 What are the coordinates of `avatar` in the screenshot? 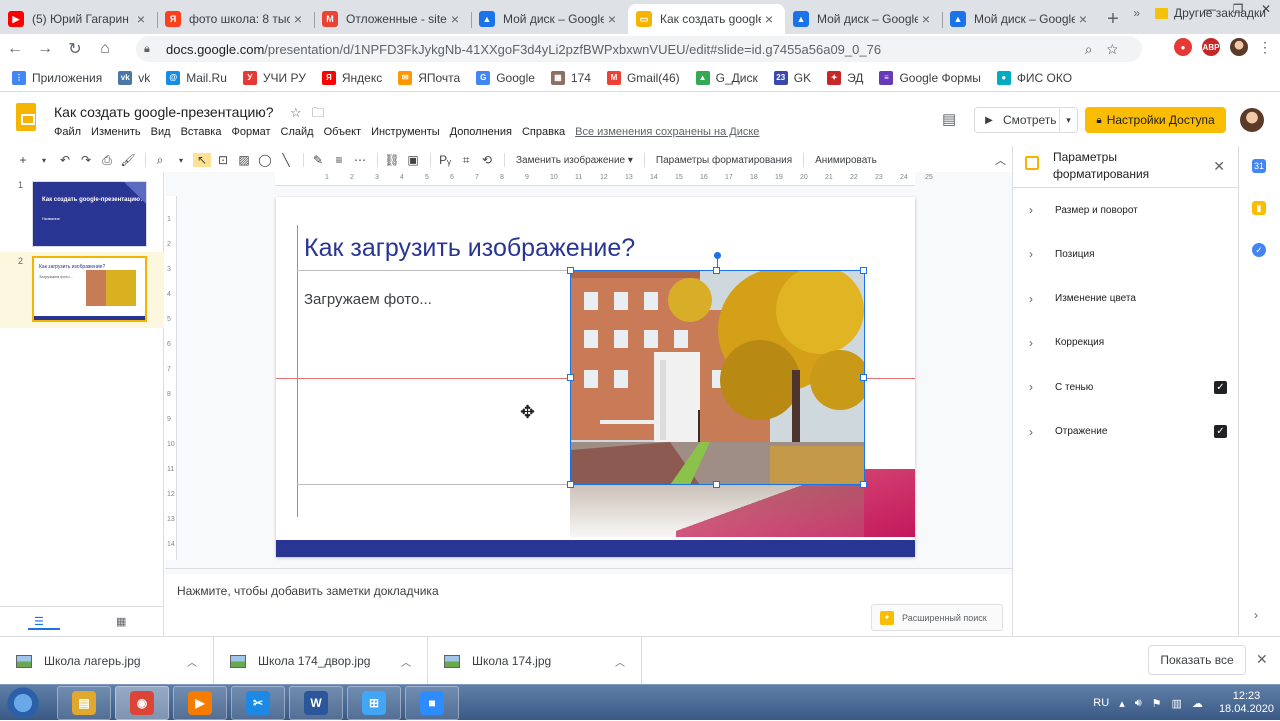 It's located at (1252, 120).